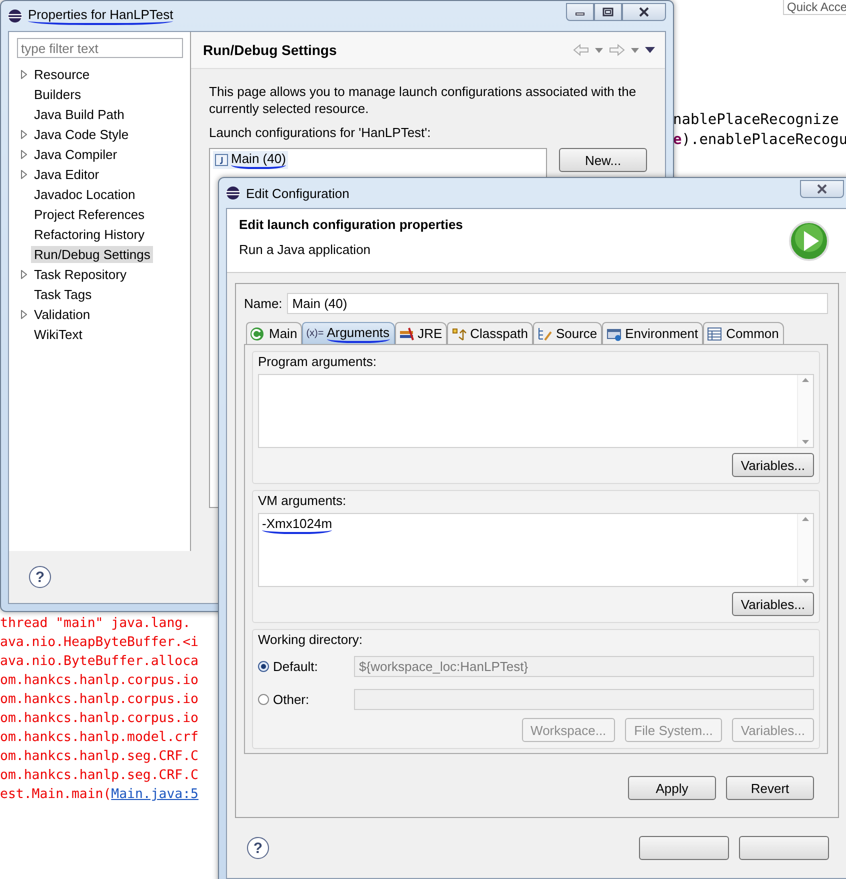  What do you see at coordinates (89, 214) in the screenshot?
I see `tree-item: Project References` at bounding box center [89, 214].